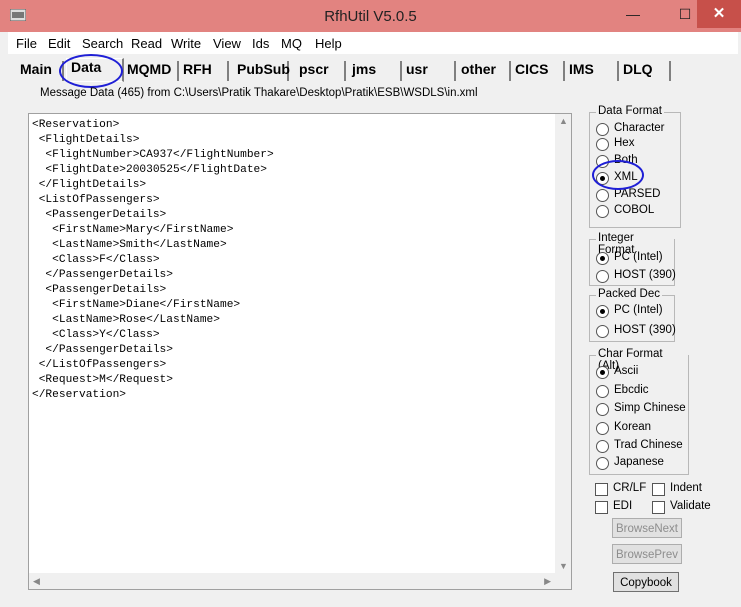 Image resolution: width=741 pixels, height=607 pixels. What do you see at coordinates (634, 210) in the screenshot?
I see `radio-label: COBOL` at bounding box center [634, 210].